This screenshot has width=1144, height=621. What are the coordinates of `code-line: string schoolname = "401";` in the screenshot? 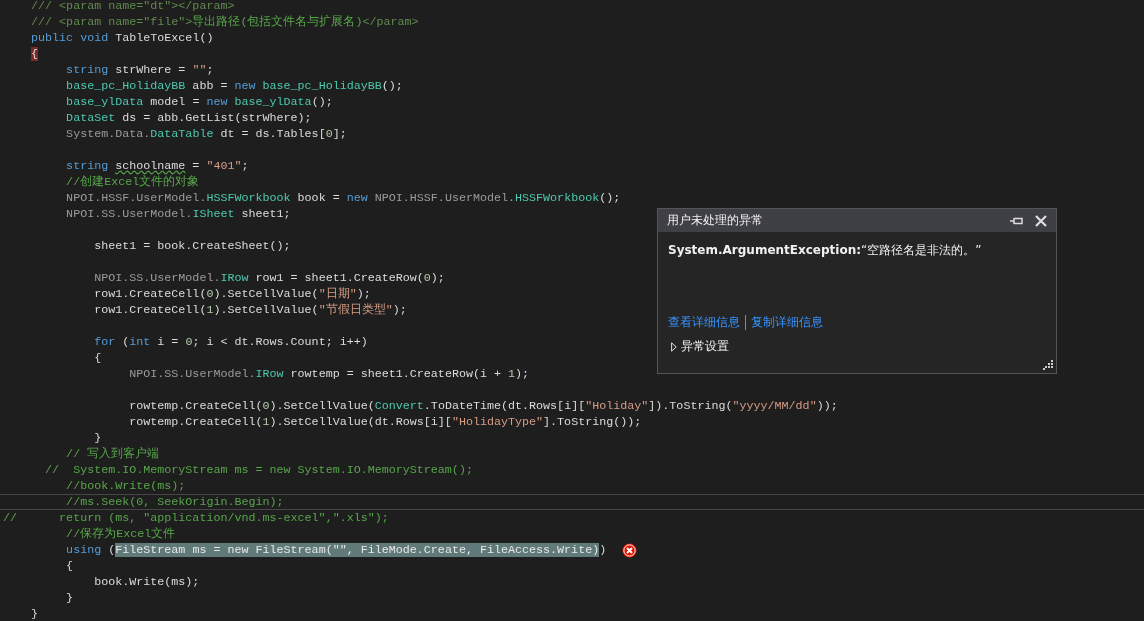 It's located at (157, 166).